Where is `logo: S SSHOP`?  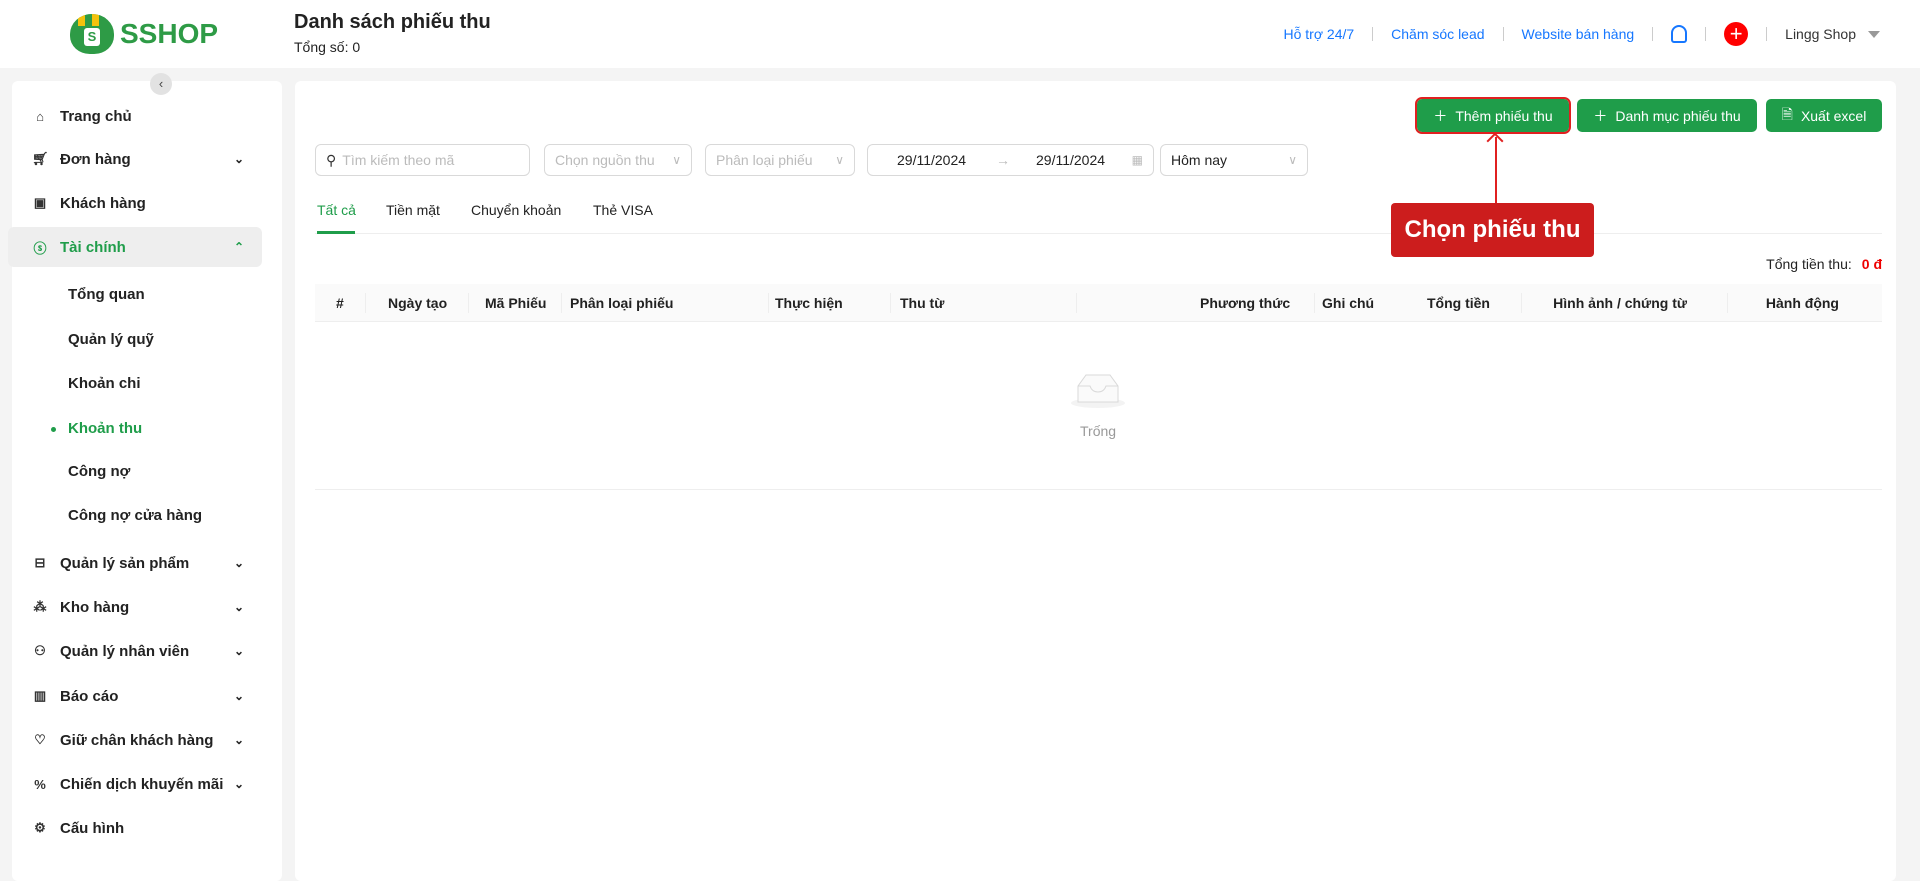
logo: S SSHOP is located at coordinates (144, 34).